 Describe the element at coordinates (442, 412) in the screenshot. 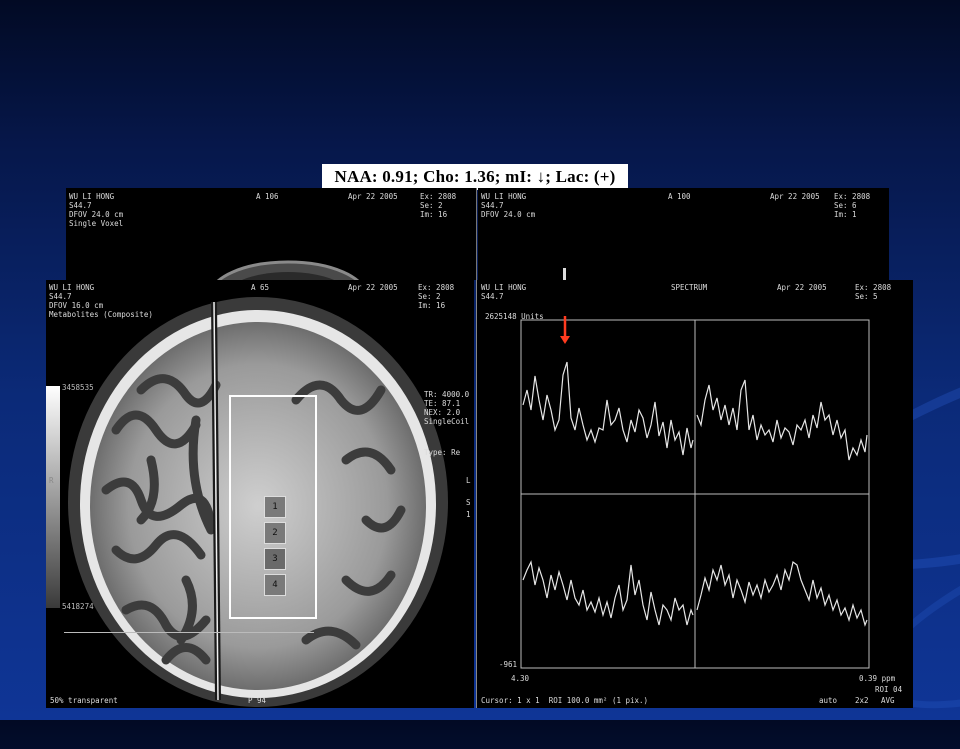

I see `nex-label: NEX: 2.0` at that location.